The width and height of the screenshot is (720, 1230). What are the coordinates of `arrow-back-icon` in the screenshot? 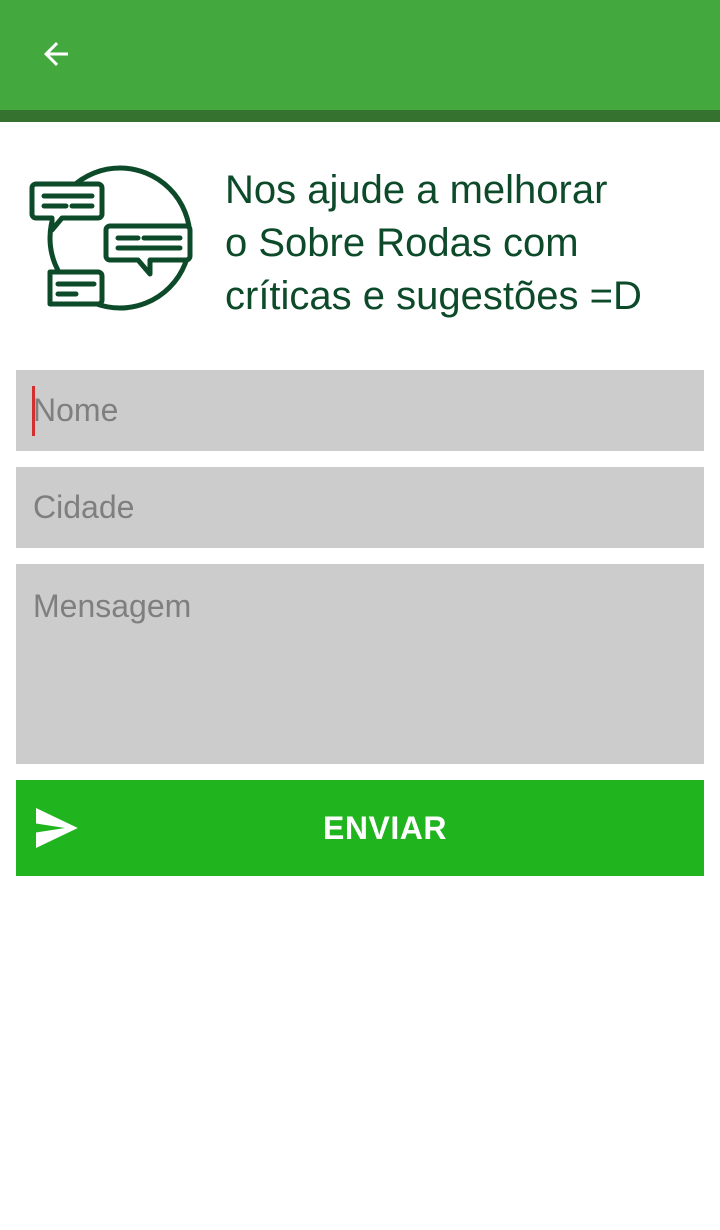 It's located at (56, 54).